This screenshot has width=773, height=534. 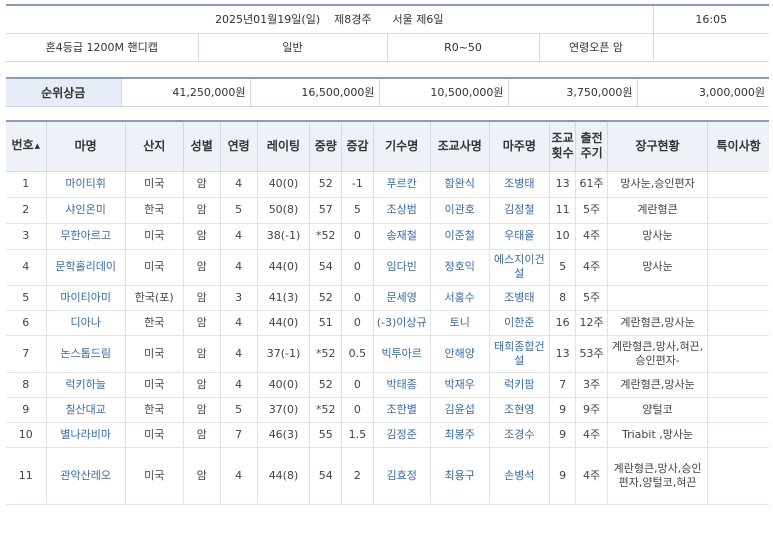 I want to click on cell-trainer: 박재우, so click(x=459, y=384).